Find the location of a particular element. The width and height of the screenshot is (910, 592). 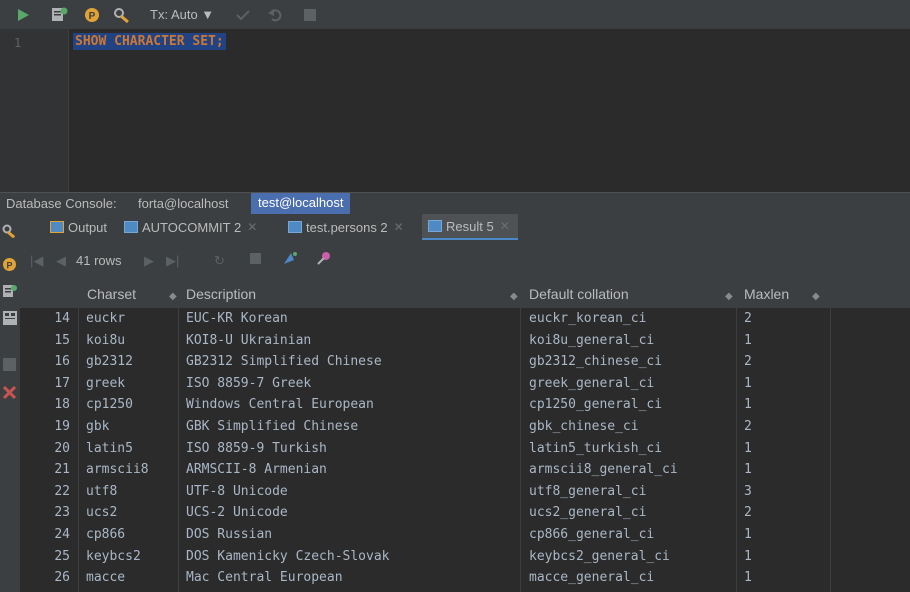

cell-default-collation: cp866_general_ci is located at coordinates (591, 534).